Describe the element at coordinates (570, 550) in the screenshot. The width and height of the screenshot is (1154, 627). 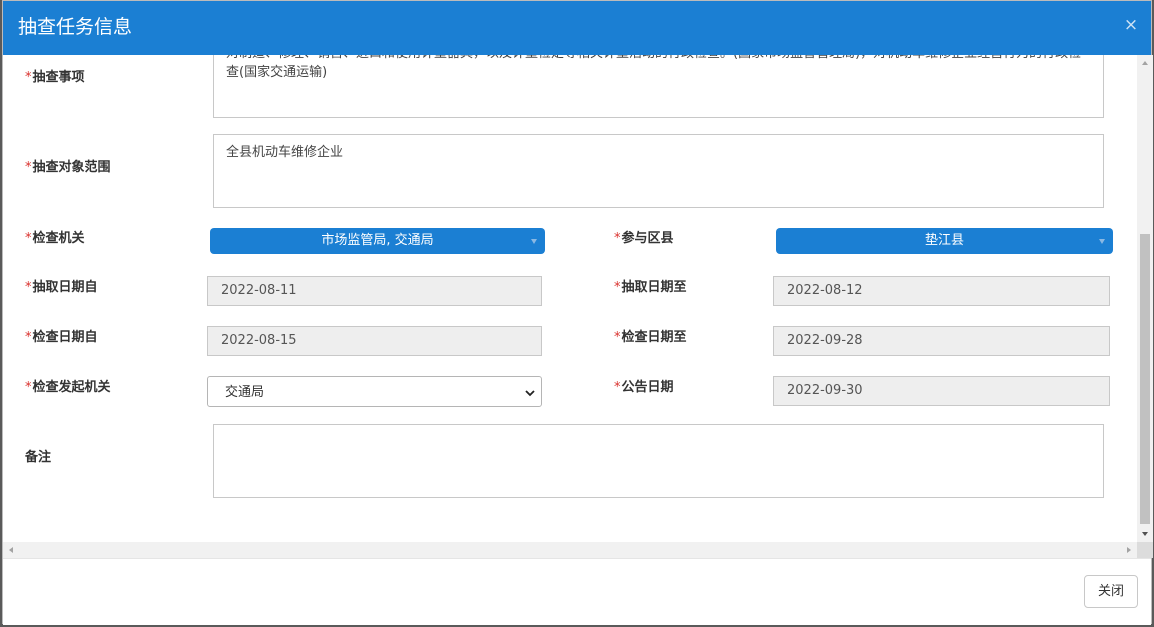
I see `horizontal-scrollbar` at that location.